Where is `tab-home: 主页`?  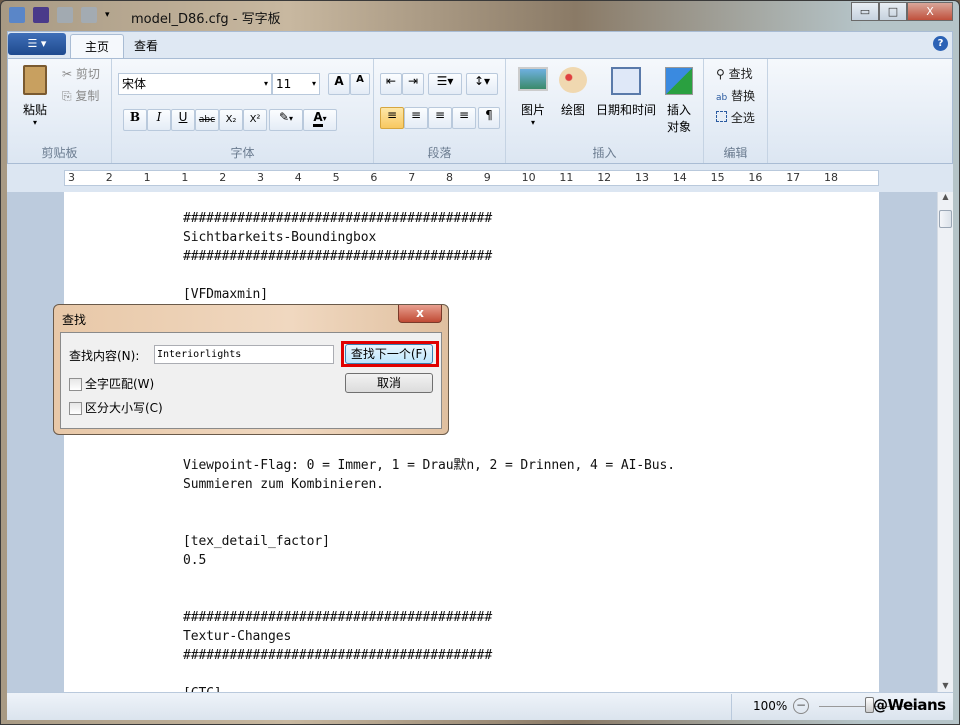
tab-home: 主页 is located at coordinates (97, 46).